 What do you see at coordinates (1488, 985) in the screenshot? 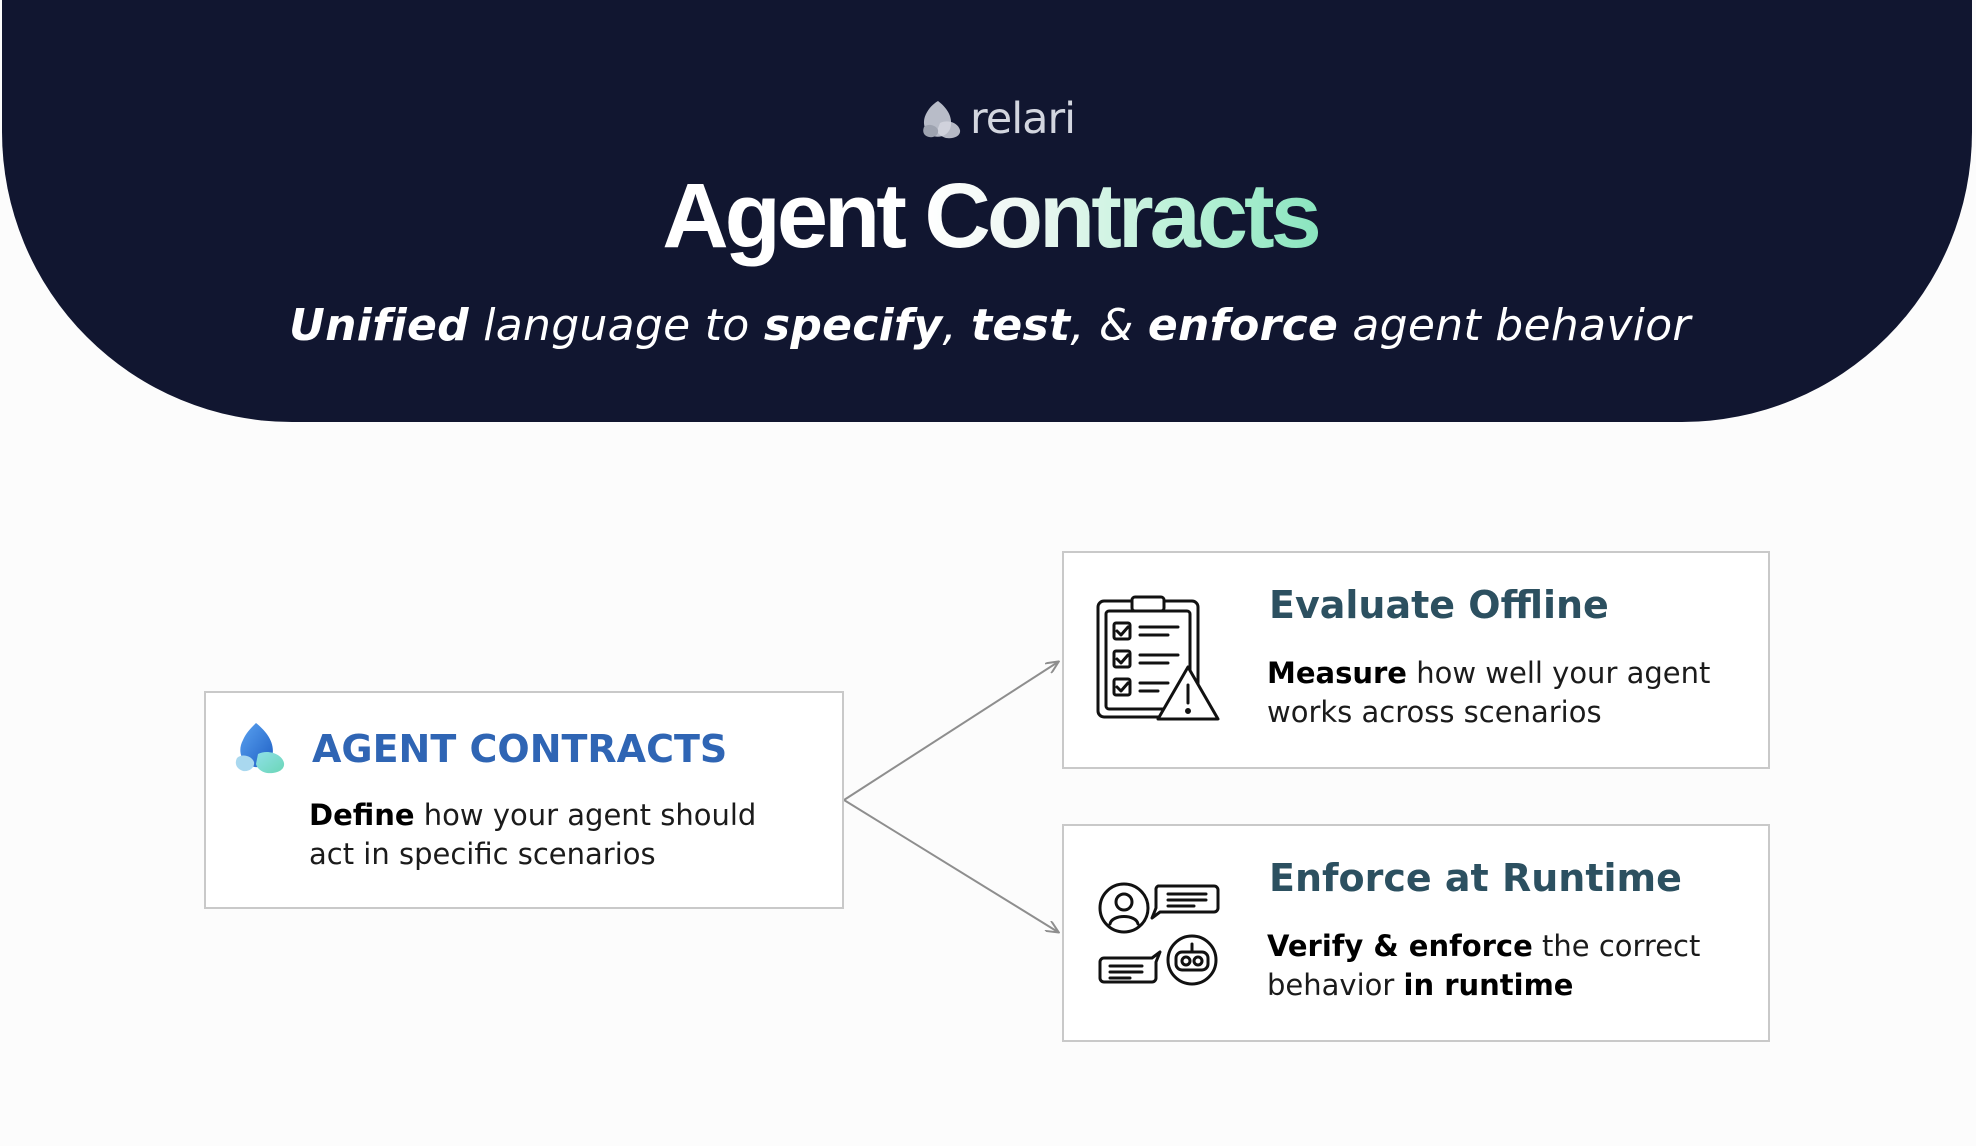
I see `desc-bold-runtime: in runtime` at bounding box center [1488, 985].